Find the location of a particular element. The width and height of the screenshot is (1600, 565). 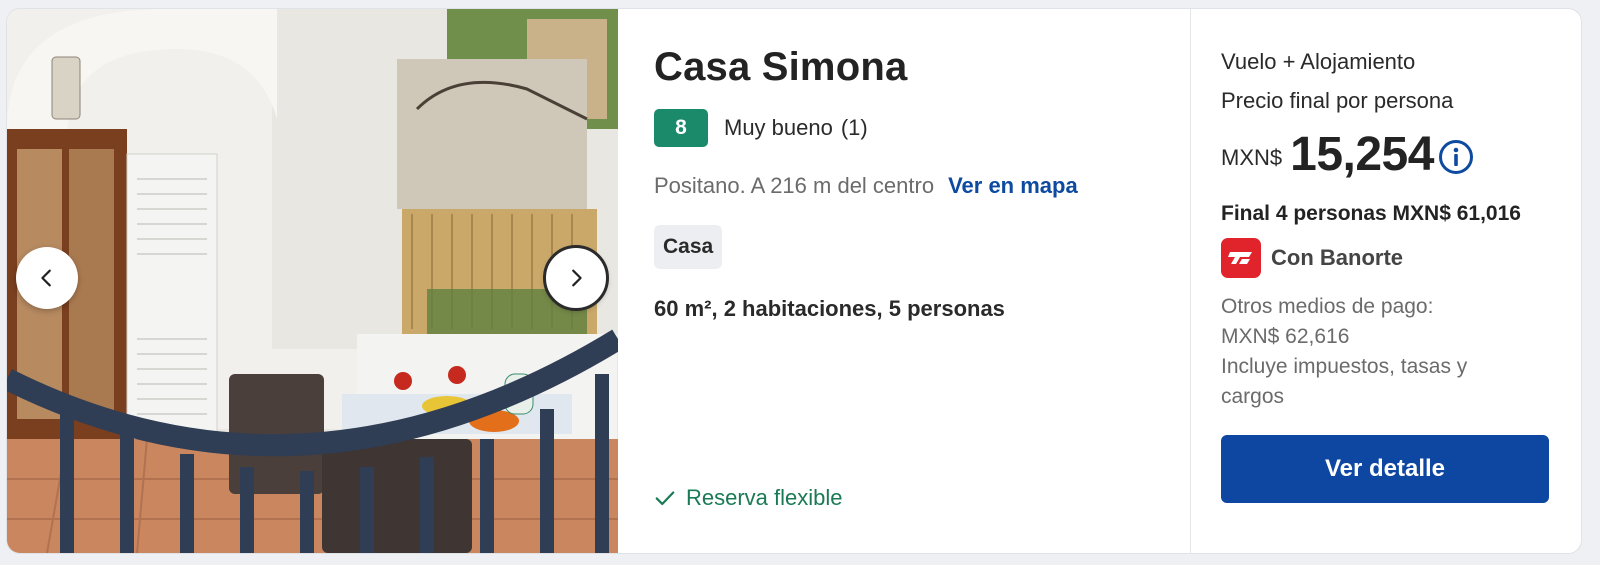

chevron-right-icon is located at coordinates (577, 278).